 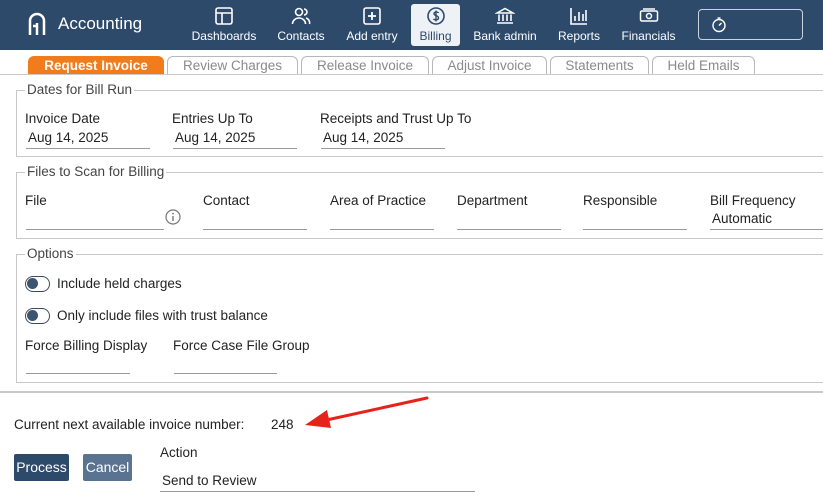 I want to click on force-billing-display-input, so click(x=78, y=373).